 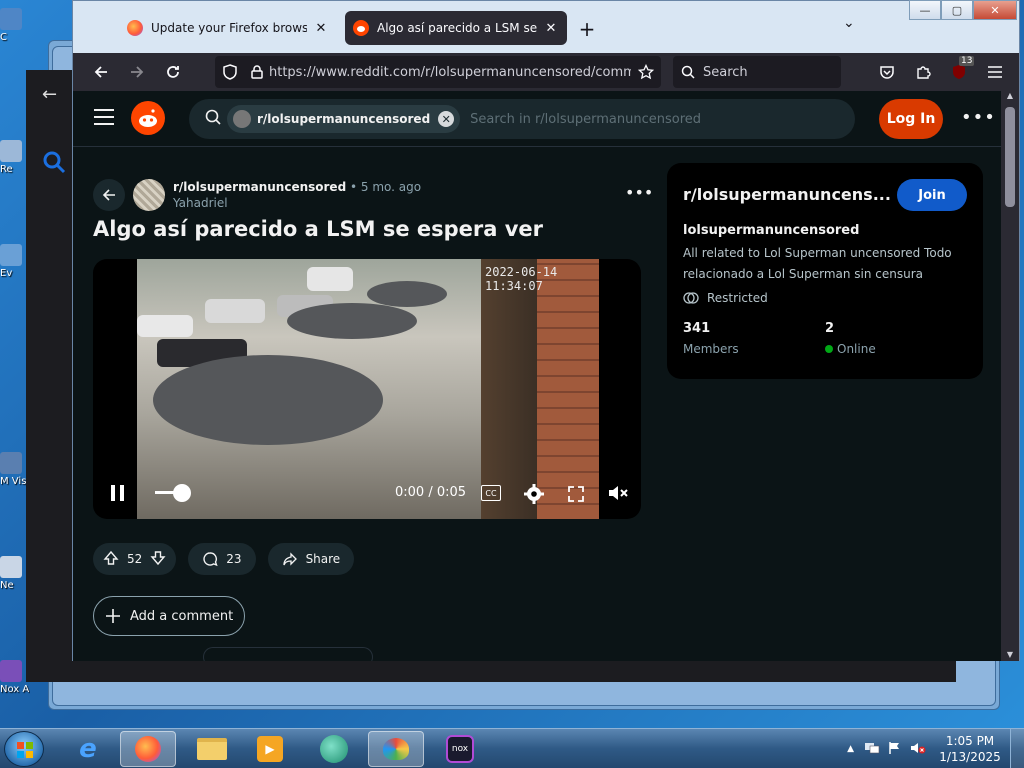 What do you see at coordinates (534, 496) in the screenshot?
I see `settings-gear-icon` at bounding box center [534, 496].